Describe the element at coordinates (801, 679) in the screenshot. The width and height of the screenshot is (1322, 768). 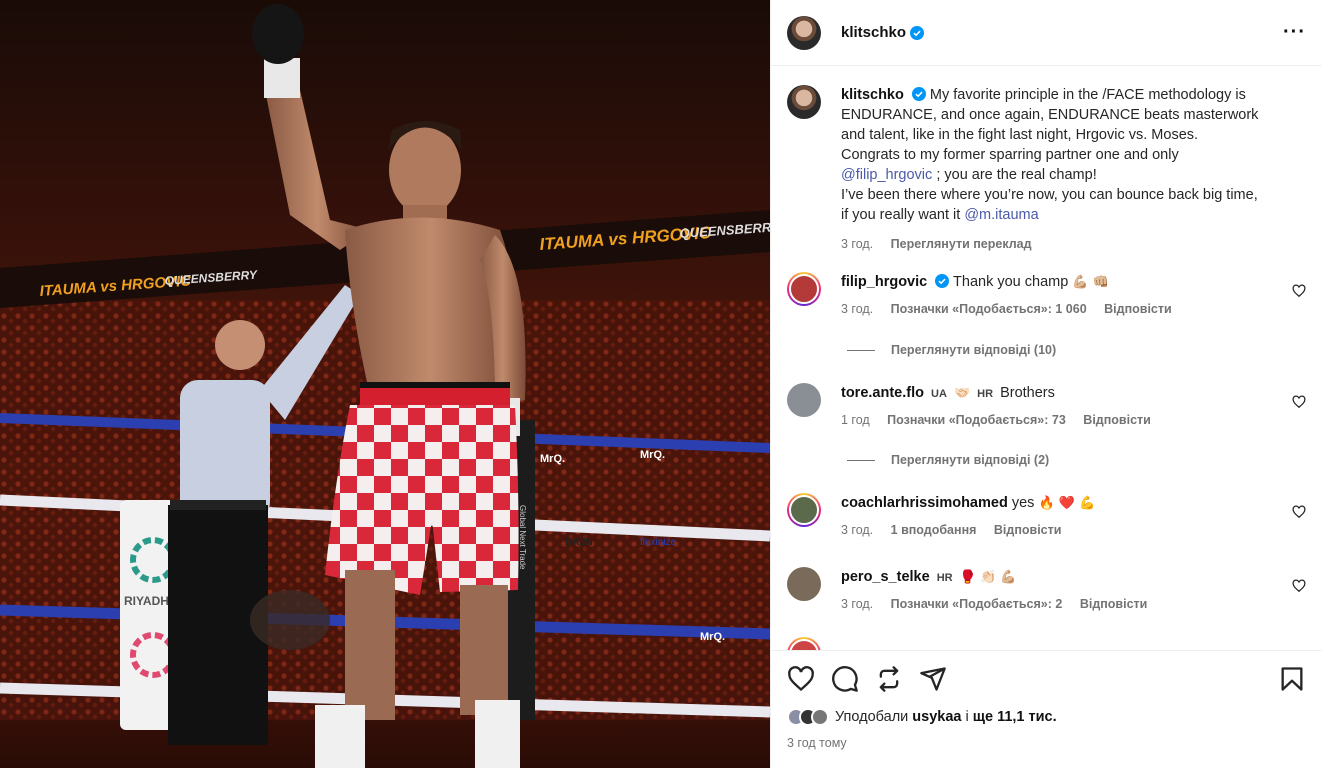
I see `heart-icon` at that location.